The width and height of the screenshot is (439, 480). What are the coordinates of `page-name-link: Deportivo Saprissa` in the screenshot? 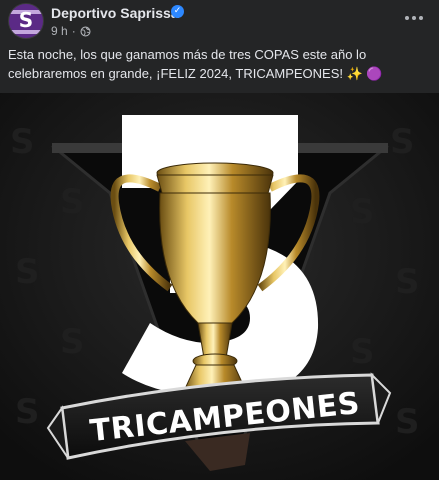 It's located at (115, 13).